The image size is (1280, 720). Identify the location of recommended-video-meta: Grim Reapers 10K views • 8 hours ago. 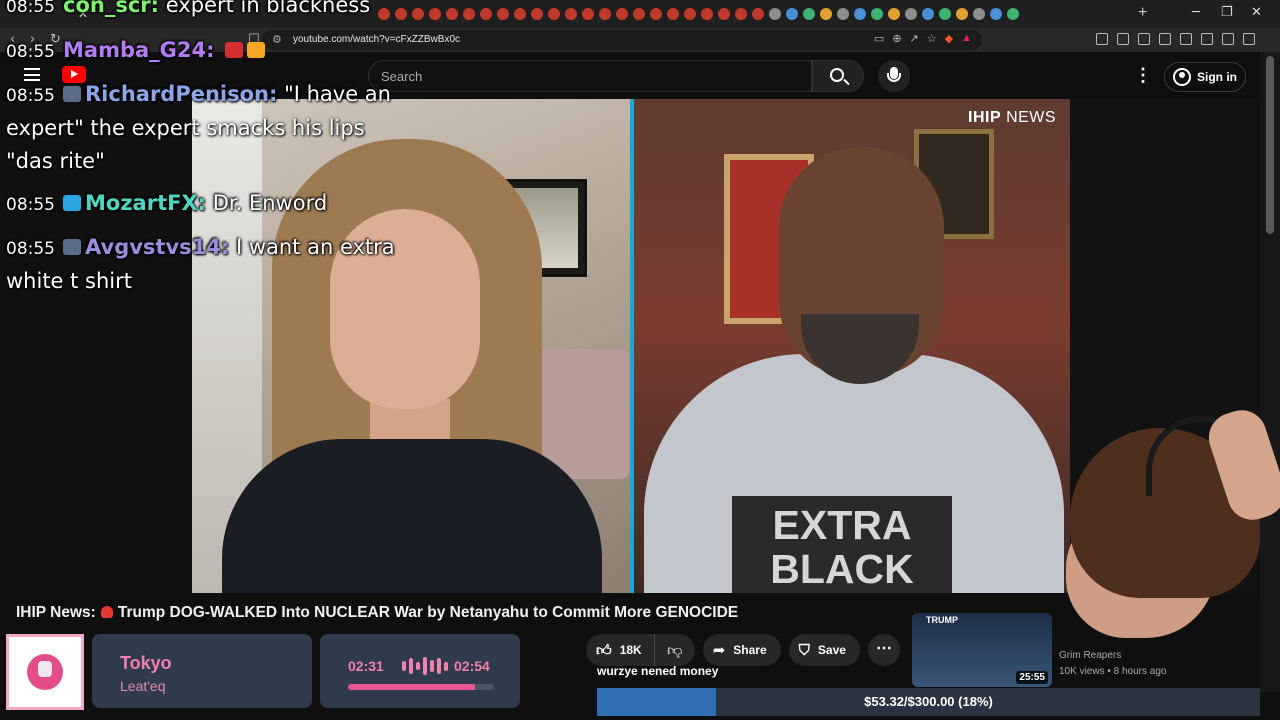
(1112, 664).